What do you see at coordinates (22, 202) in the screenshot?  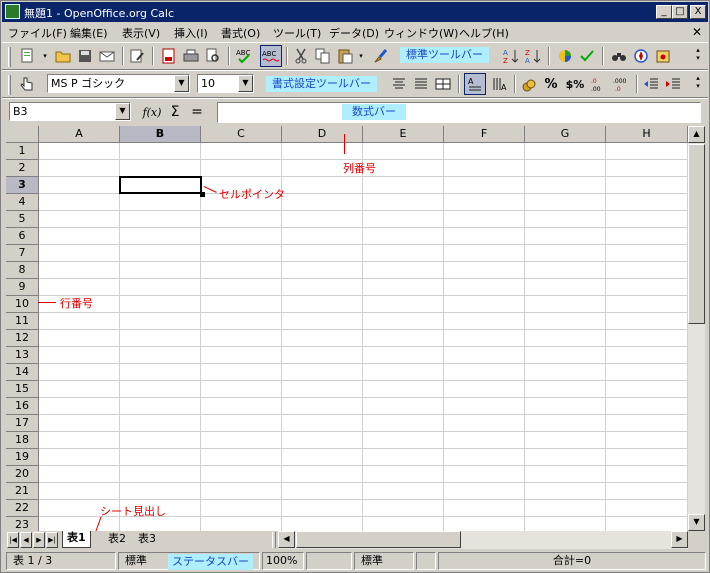 I see `row-header-4: 4` at bounding box center [22, 202].